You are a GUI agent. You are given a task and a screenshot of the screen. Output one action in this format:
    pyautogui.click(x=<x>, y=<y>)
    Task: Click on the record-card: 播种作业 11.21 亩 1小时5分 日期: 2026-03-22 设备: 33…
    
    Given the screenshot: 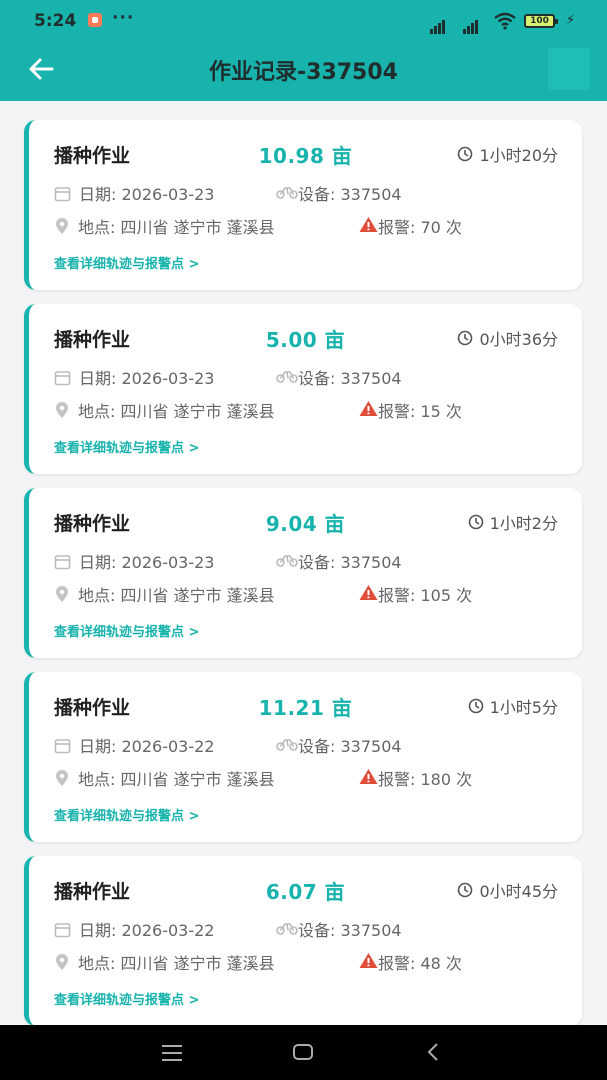 What is the action you would take?
    pyautogui.click(x=303, y=757)
    